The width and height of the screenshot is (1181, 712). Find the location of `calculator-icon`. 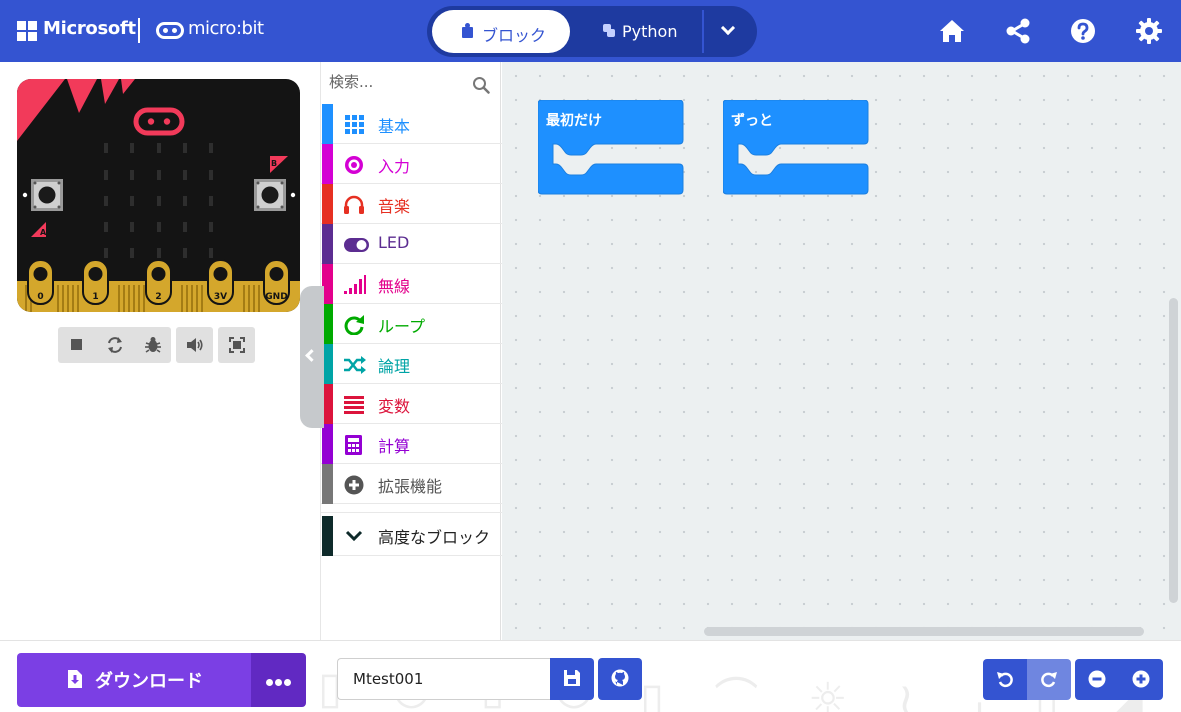

calculator-icon is located at coordinates (353, 445).